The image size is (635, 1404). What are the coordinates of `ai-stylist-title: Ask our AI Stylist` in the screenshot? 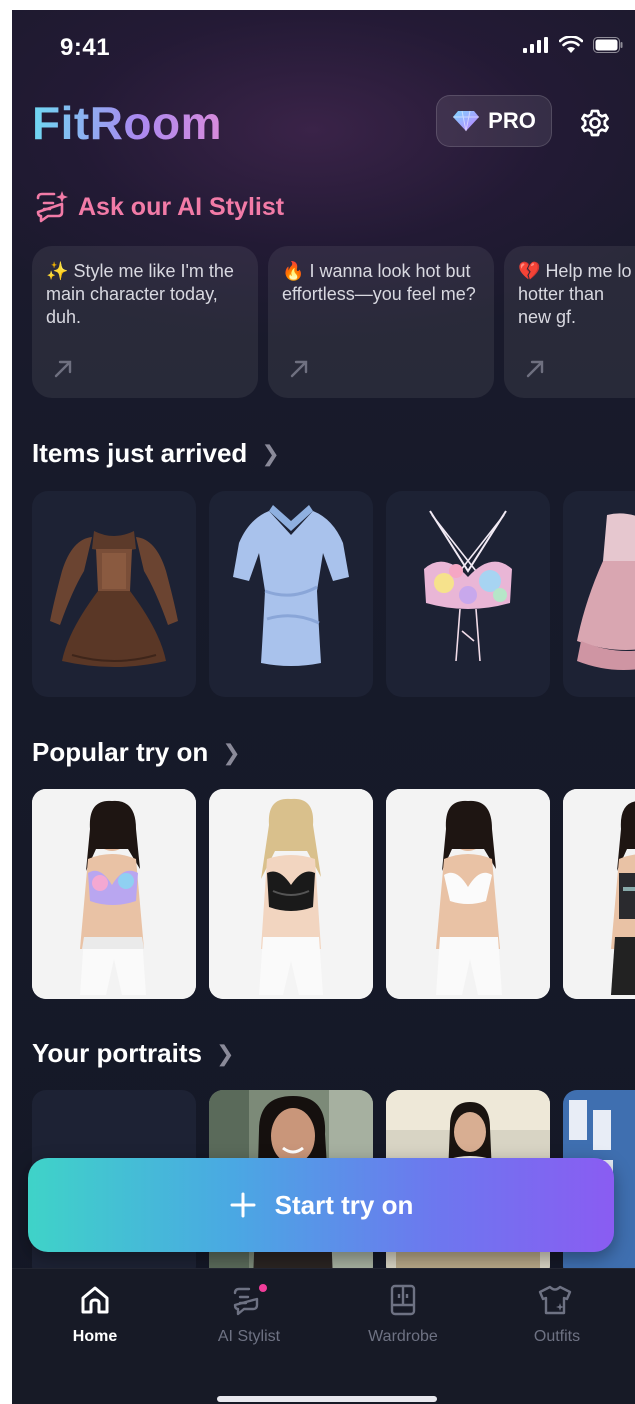 It's located at (181, 206).